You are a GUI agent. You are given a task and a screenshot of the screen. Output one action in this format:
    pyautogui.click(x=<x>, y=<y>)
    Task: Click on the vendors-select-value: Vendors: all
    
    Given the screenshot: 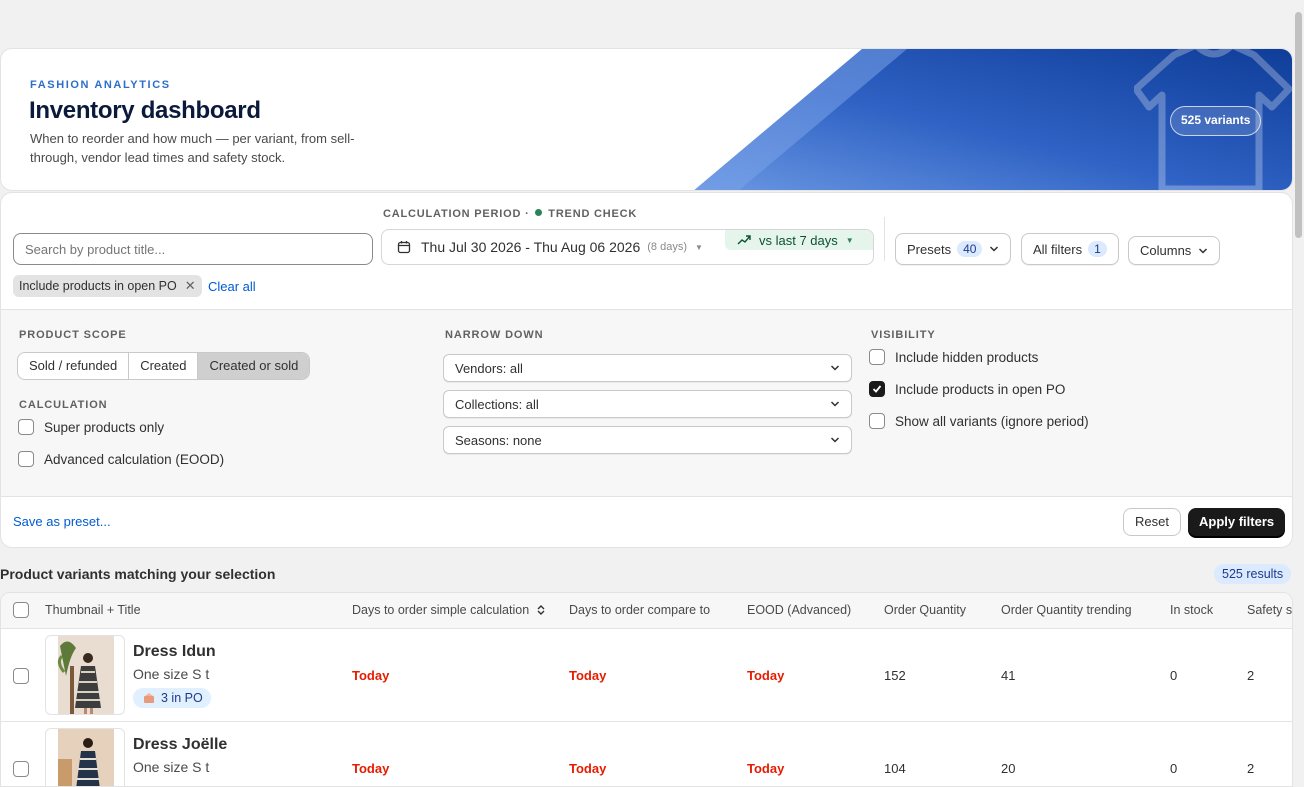 What is the action you would take?
    pyautogui.click(x=489, y=368)
    